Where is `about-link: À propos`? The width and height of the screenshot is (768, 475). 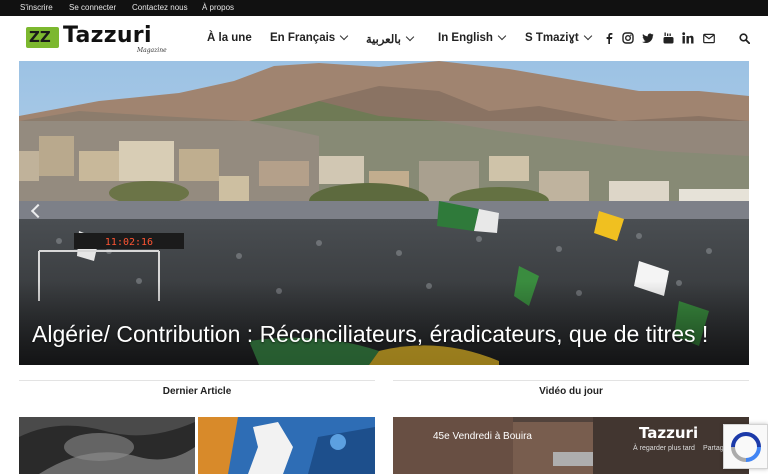 about-link: À propos is located at coordinates (218, 7).